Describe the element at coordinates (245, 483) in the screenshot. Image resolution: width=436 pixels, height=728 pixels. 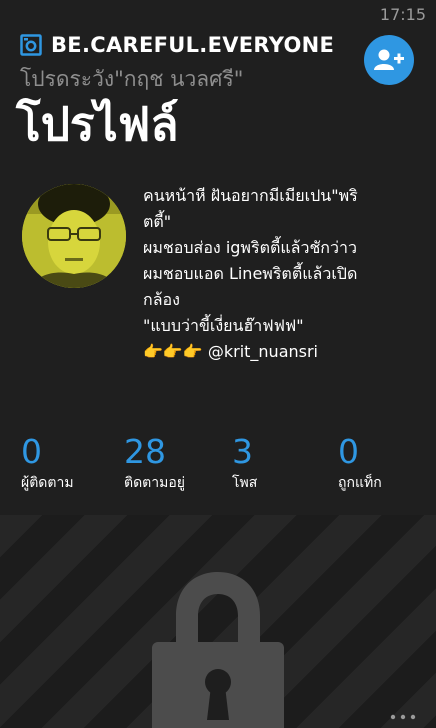
I see `stat-label: โพส` at that location.